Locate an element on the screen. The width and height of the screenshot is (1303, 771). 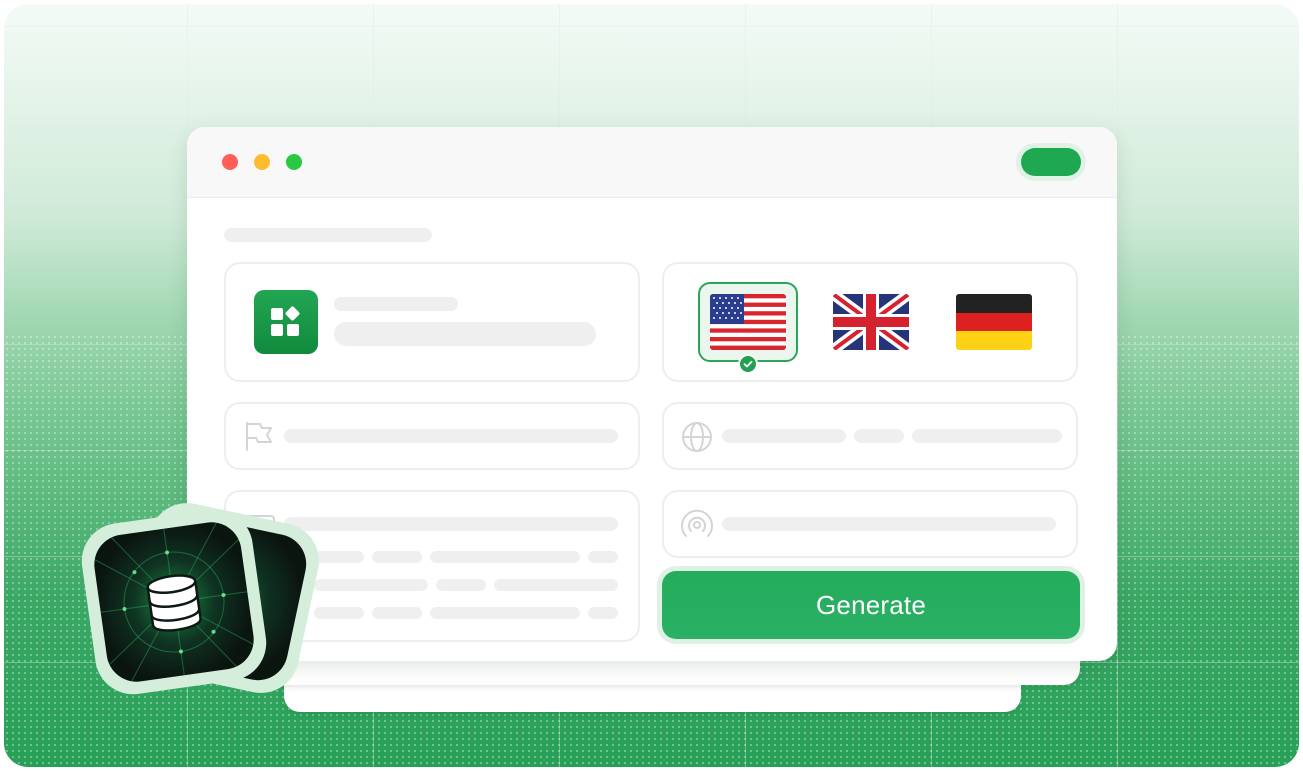
database-icon is located at coordinates (174, 604).